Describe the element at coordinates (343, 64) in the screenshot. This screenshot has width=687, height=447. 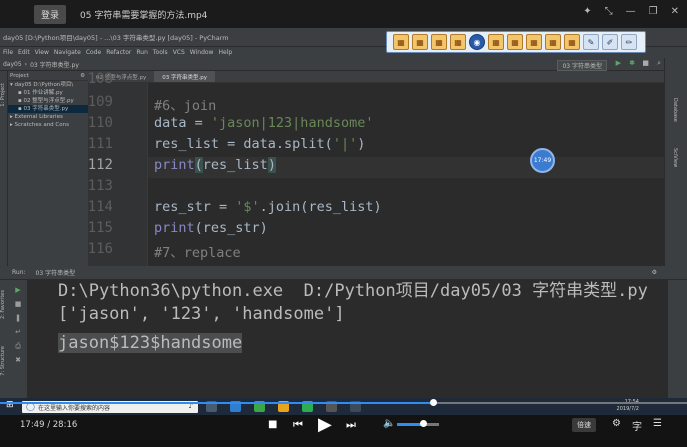
I see `navigation-bar: day05 › 03 字符串类型.py 03 字符串类型 ▶ ✱ ■ ⌕` at that location.